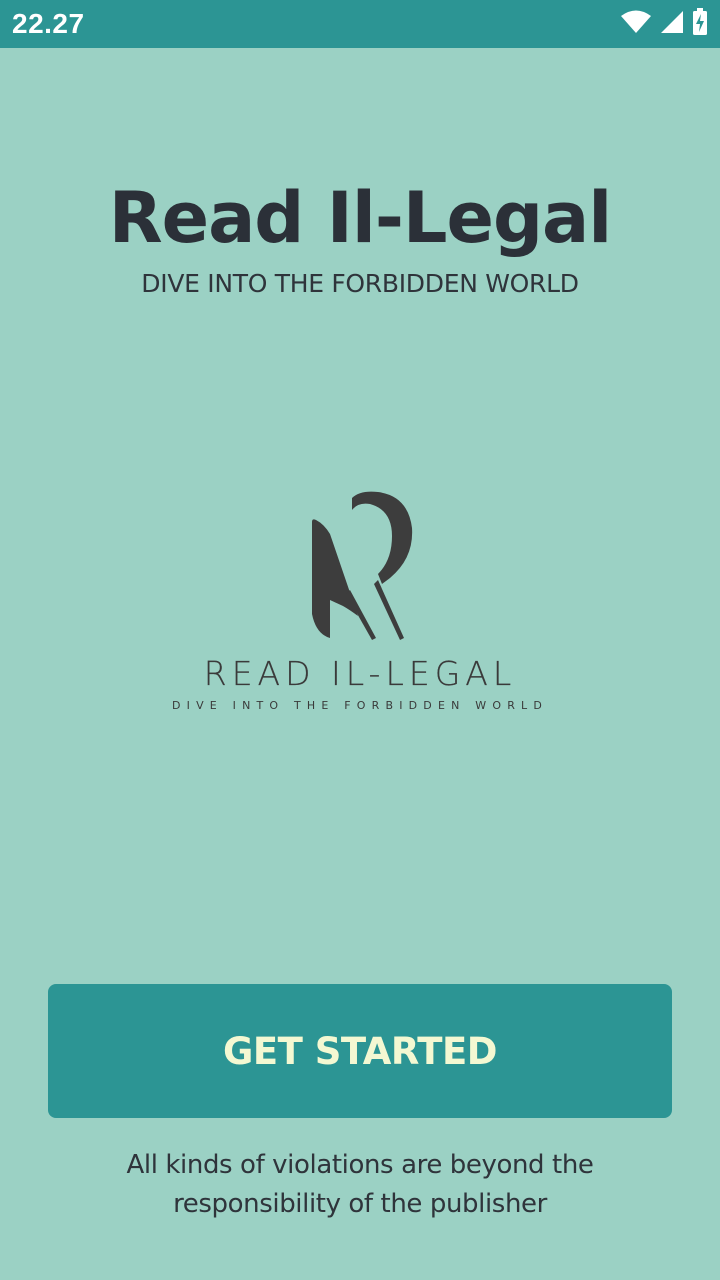 This screenshot has height=1280, width=720. I want to click on status-icons, so click(664, 24).